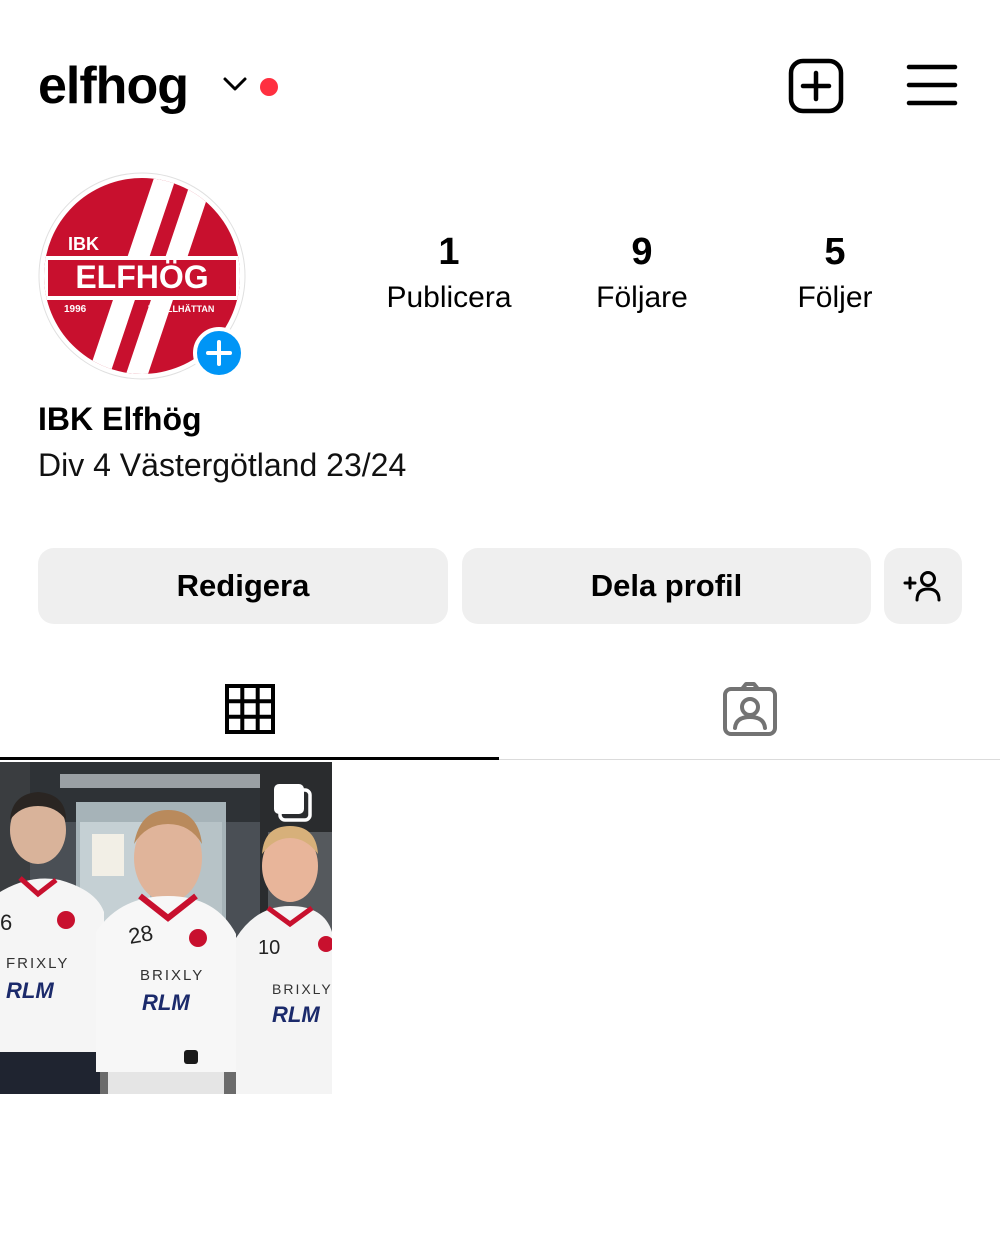  Describe the element at coordinates (113, 86) in the screenshot. I see `profile-username: elfhog` at that location.